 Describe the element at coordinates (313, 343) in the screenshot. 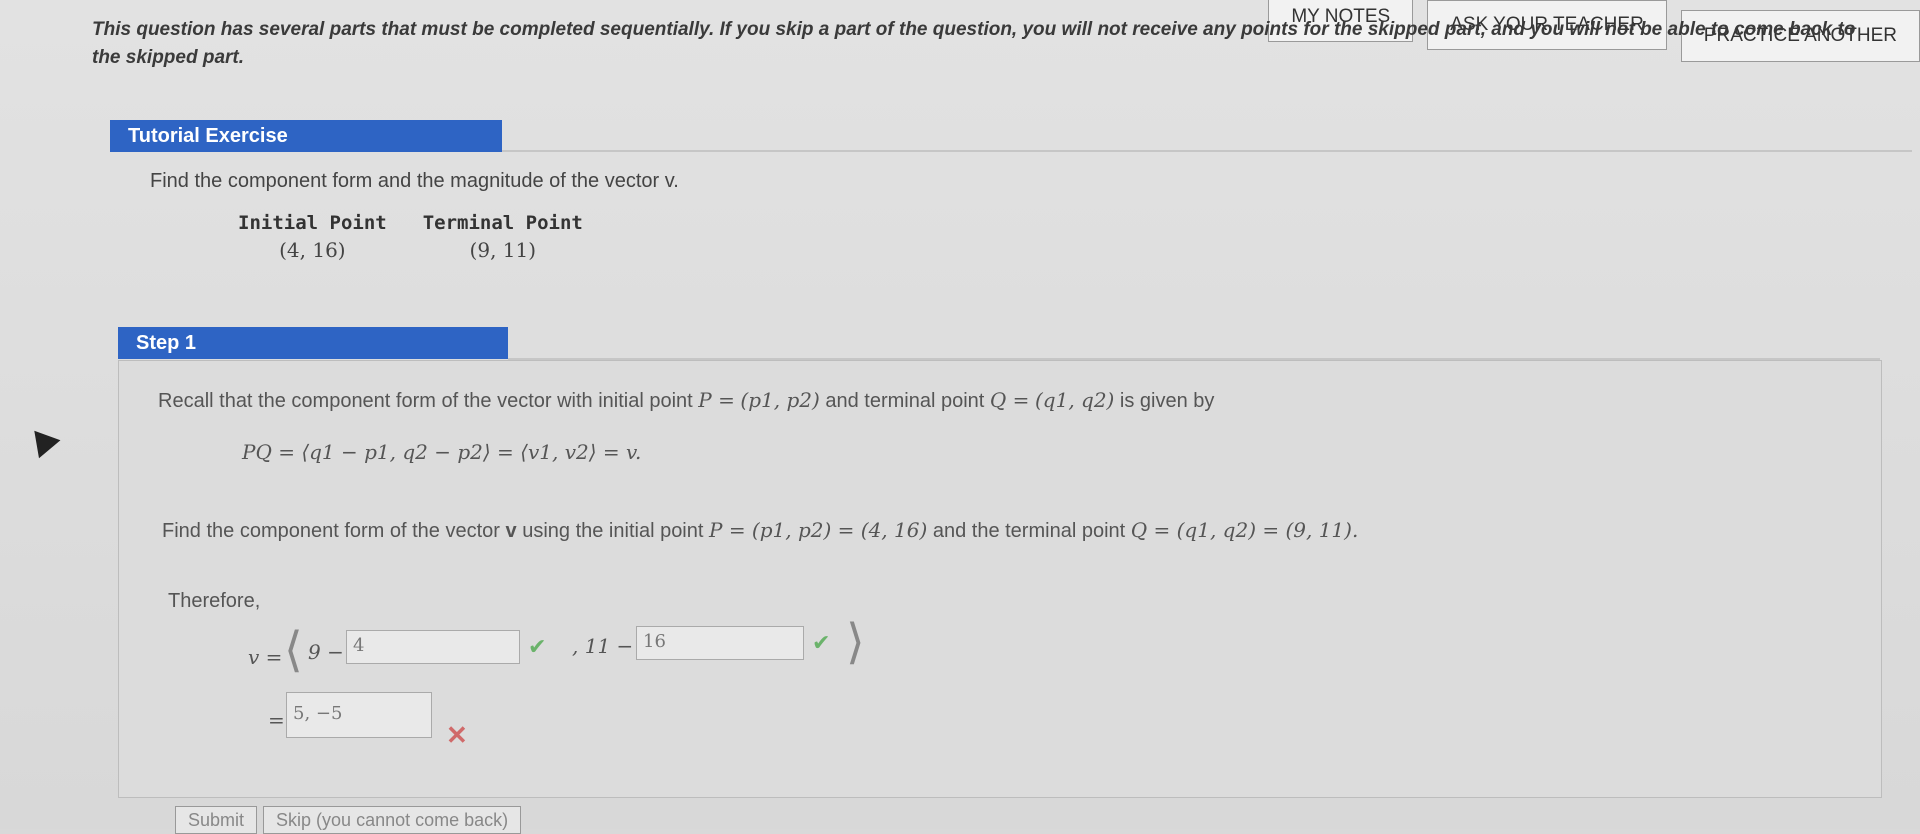

I see `step-1-header: Step 1` at that location.